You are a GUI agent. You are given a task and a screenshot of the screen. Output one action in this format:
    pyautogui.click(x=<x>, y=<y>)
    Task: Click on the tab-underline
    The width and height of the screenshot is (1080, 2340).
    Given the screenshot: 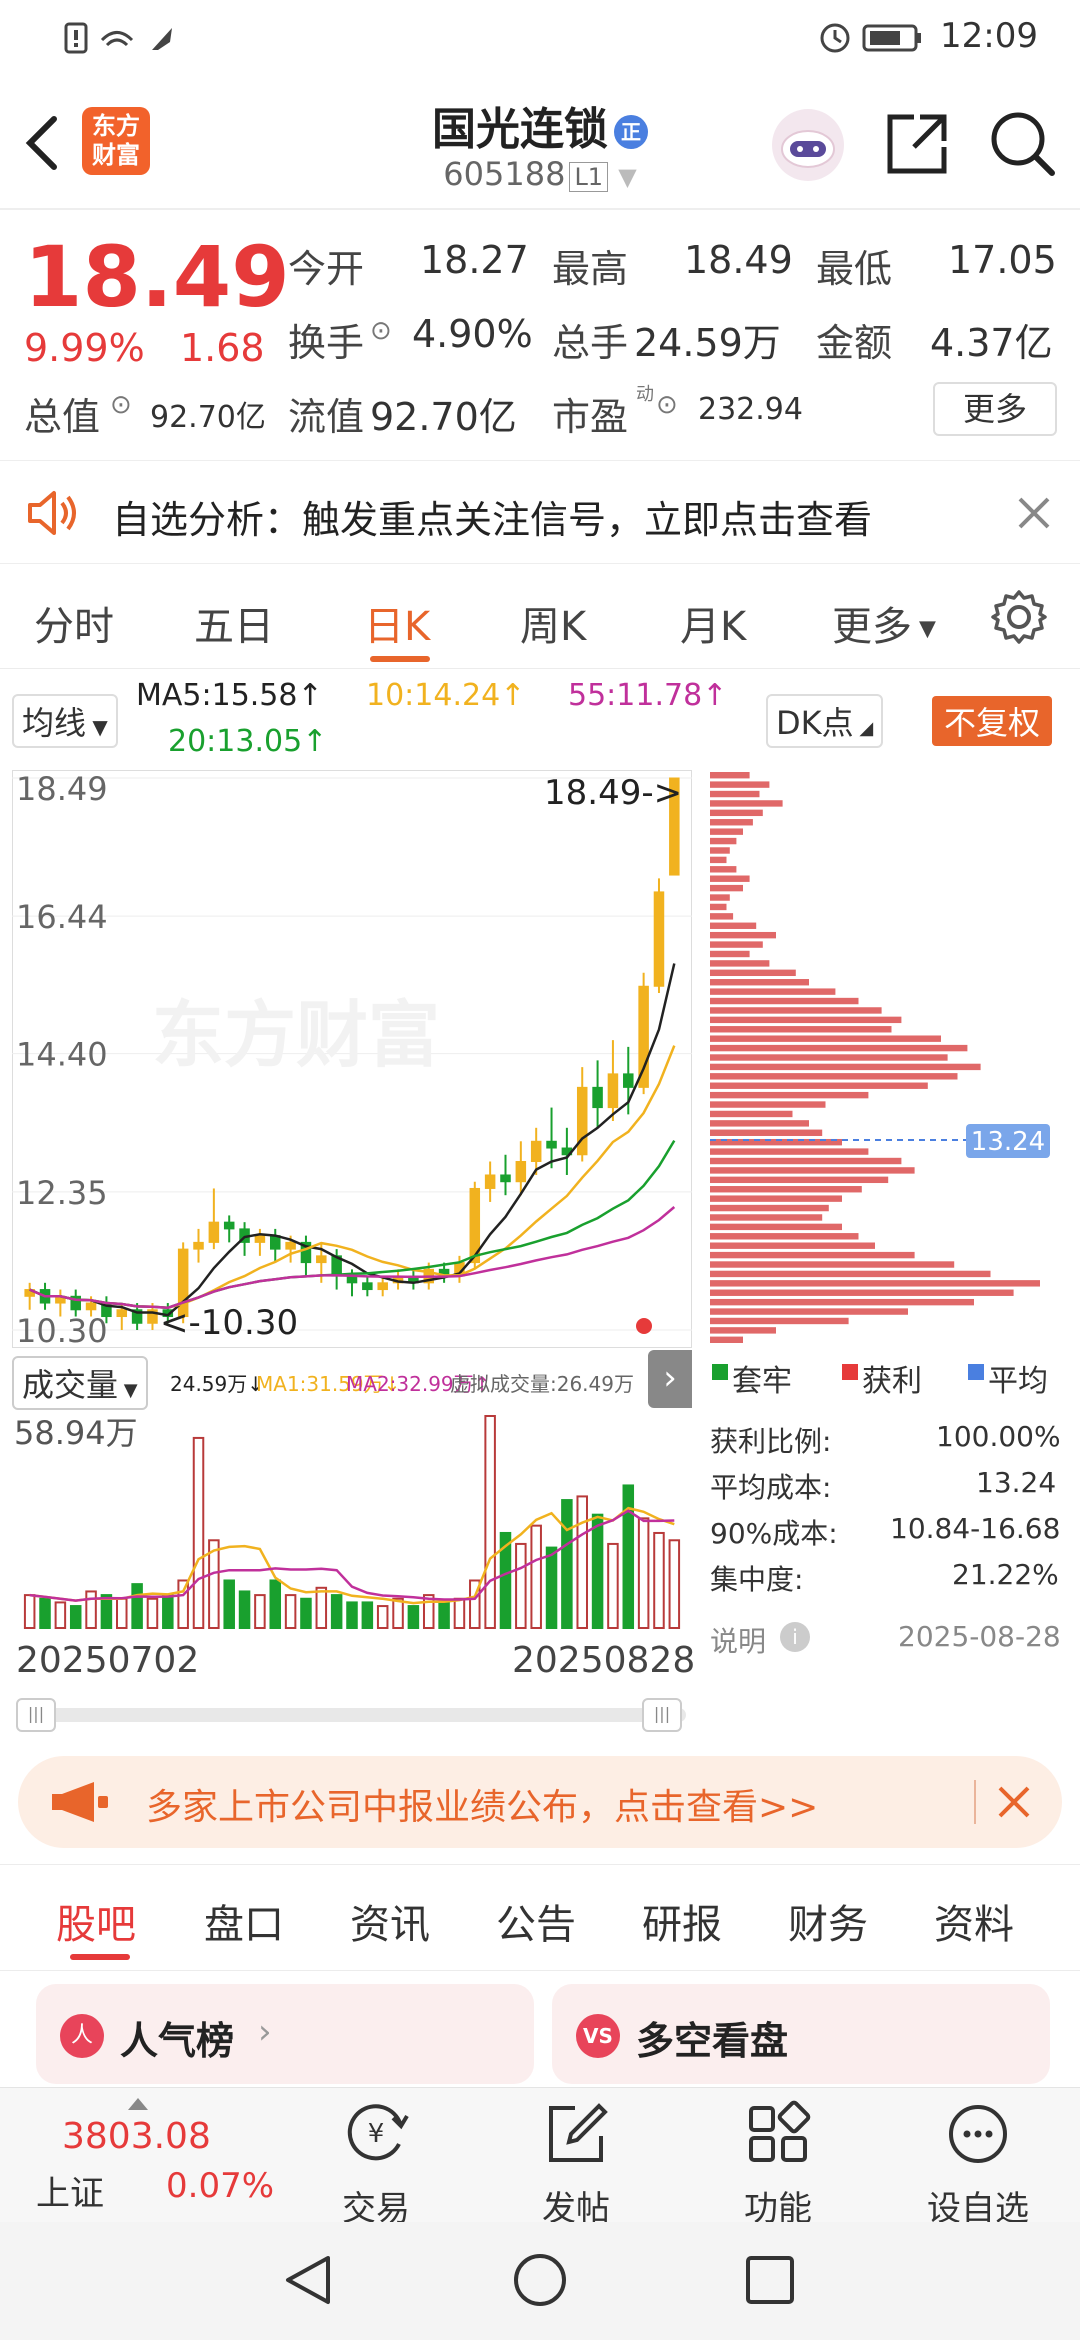 What is the action you would take?
    pyautogui.click(x=100, y=1957)
    